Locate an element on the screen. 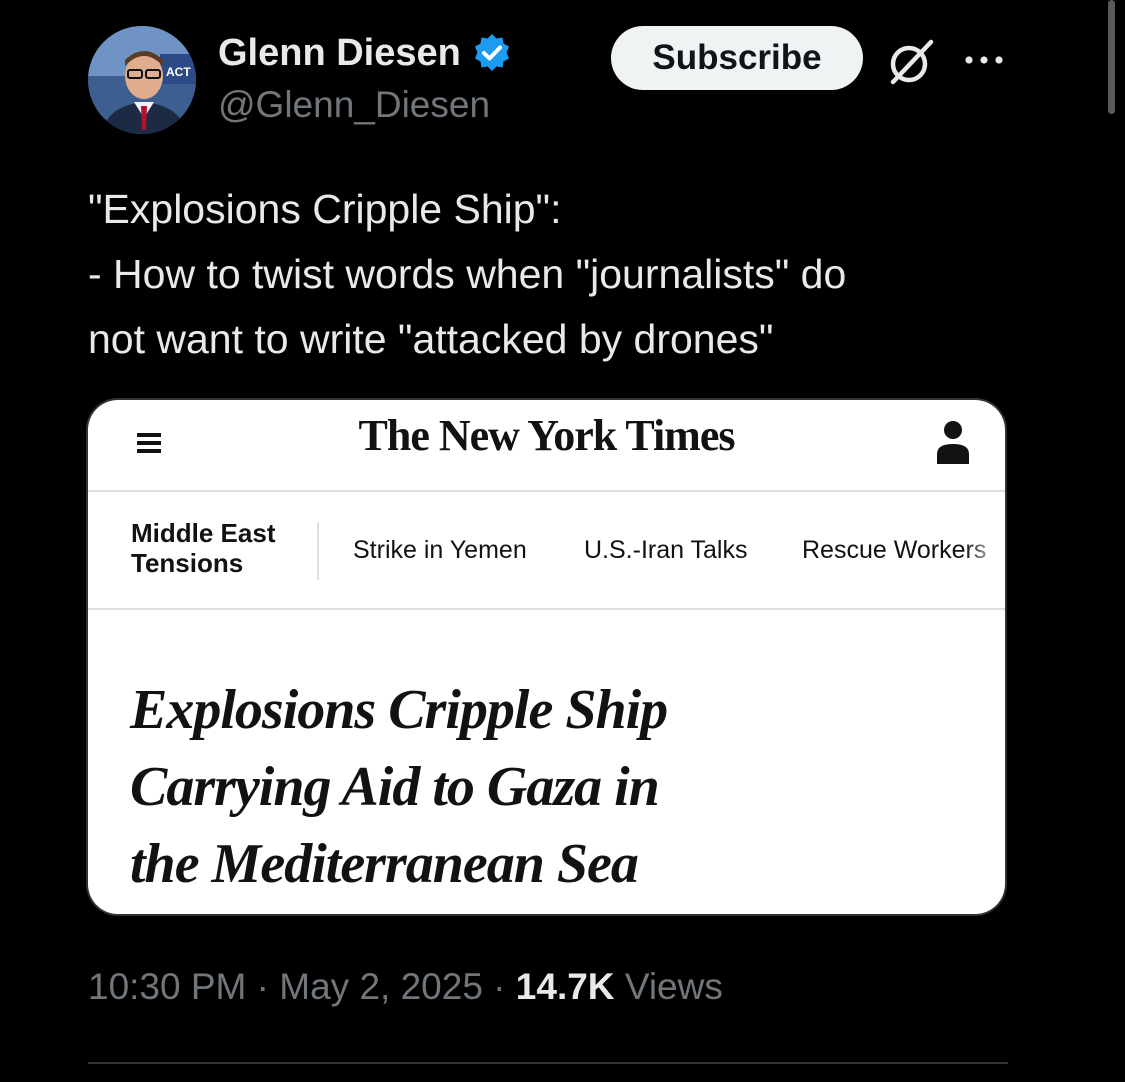 The height and width of the screenshot is (1082, 1125). subnav-divider is located at coordinates (318, 551).